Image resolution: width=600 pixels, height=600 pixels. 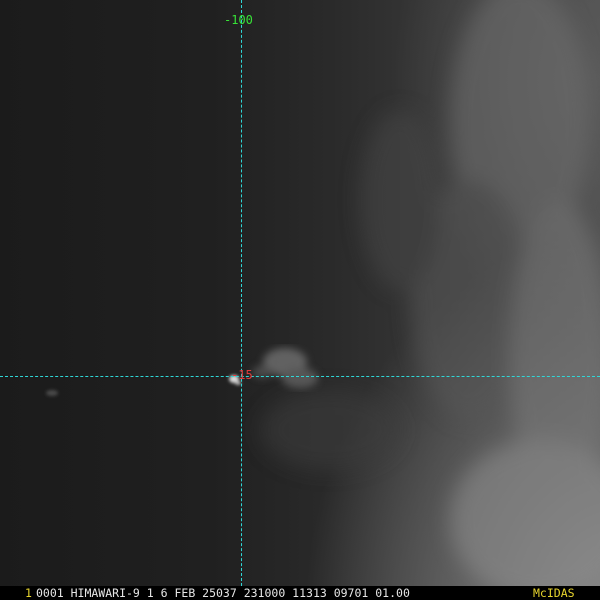 What do you see at coordinates (241, 293) in the screenshot?
I see `longitude-gridline` at bounding box center [241, 293].